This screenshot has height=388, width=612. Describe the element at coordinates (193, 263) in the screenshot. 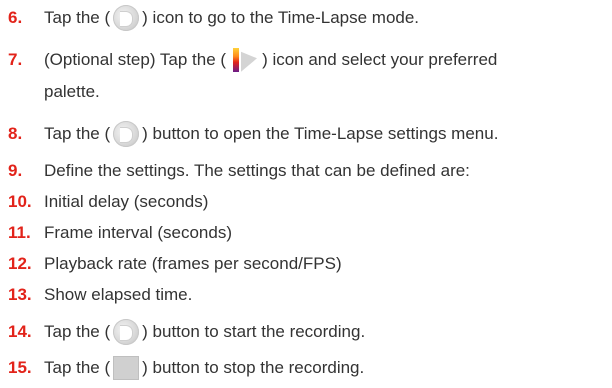

I see `step-text: Playback rate (frames per second/FPS)` at that location.